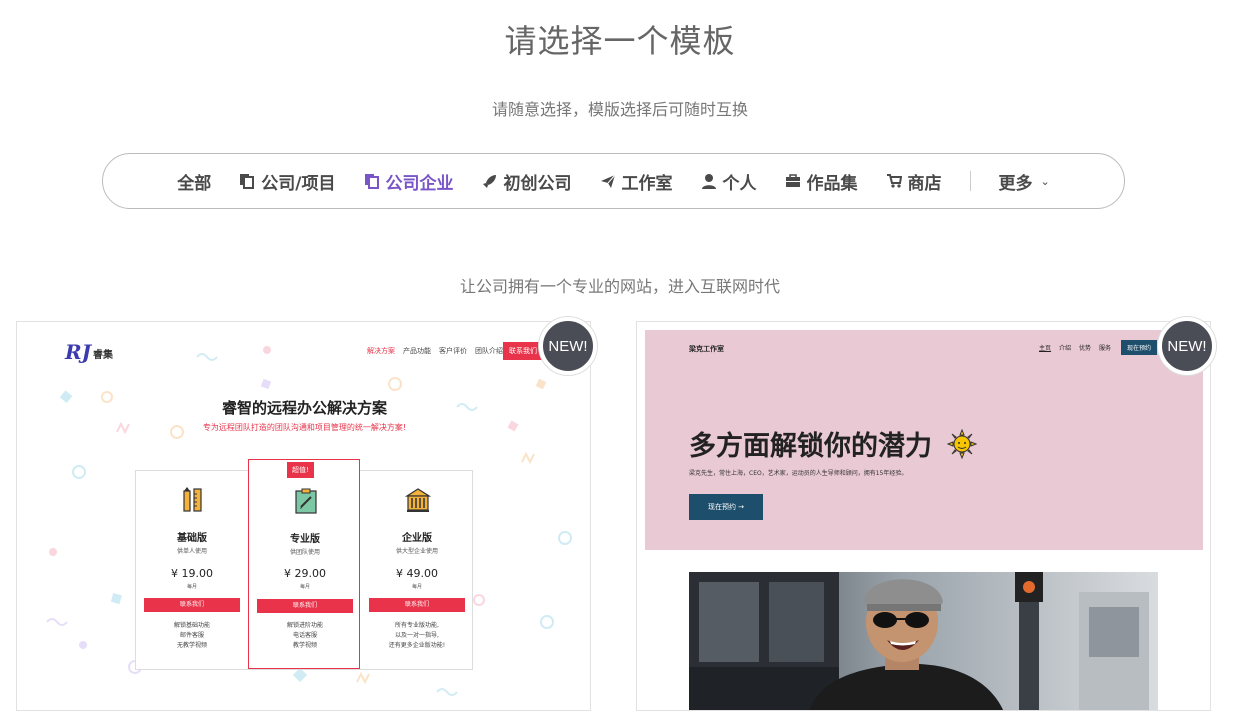  Describe the element at coordinates (810, 446) in the screenshot. I see `preview-hero-title-text: 多方面解锁你的潜力` at that location.